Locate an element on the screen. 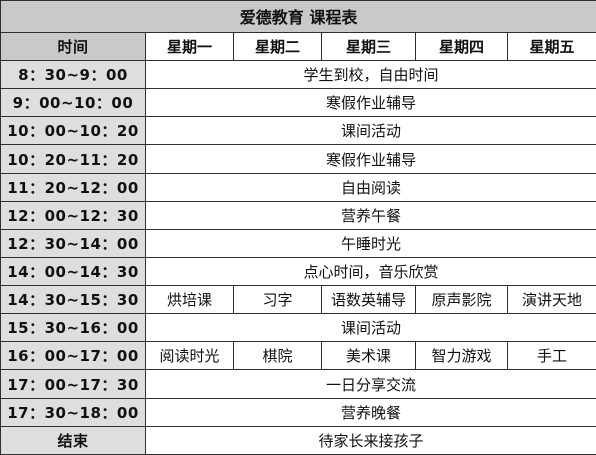  day-activity-cell: 原声影院 is located at coordinates (461, 300).